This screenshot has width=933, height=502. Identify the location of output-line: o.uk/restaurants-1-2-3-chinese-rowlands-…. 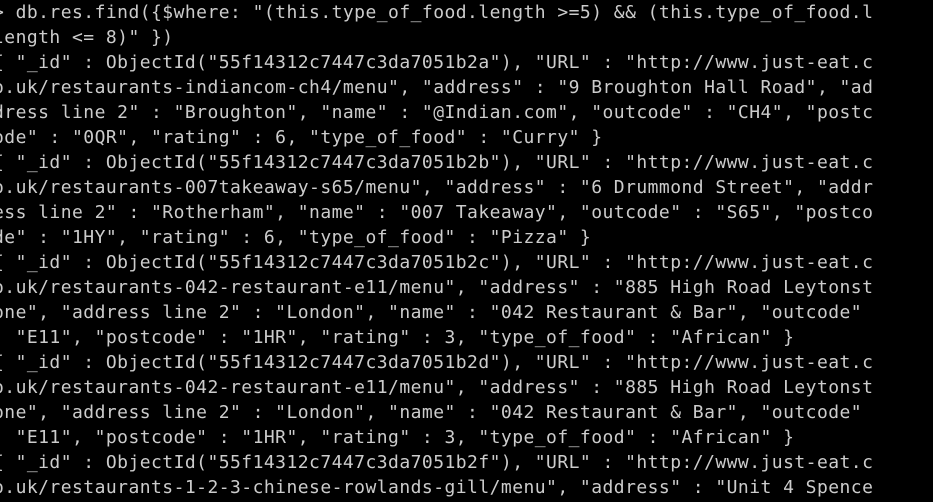
(437, 487).